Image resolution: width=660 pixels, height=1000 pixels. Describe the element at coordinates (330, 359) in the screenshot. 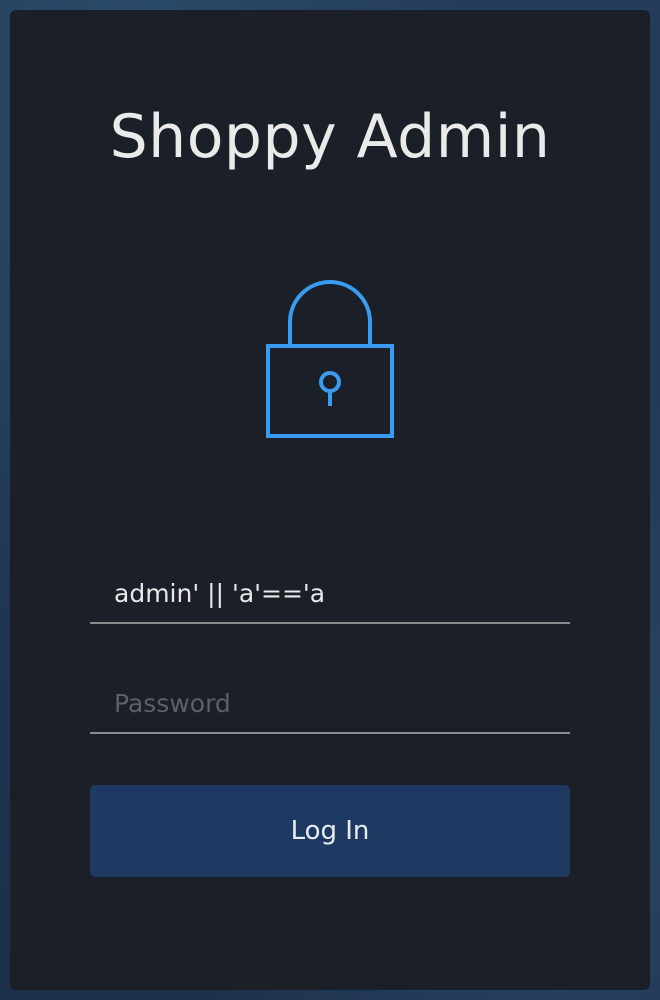

I see `lock-icon` at that location.